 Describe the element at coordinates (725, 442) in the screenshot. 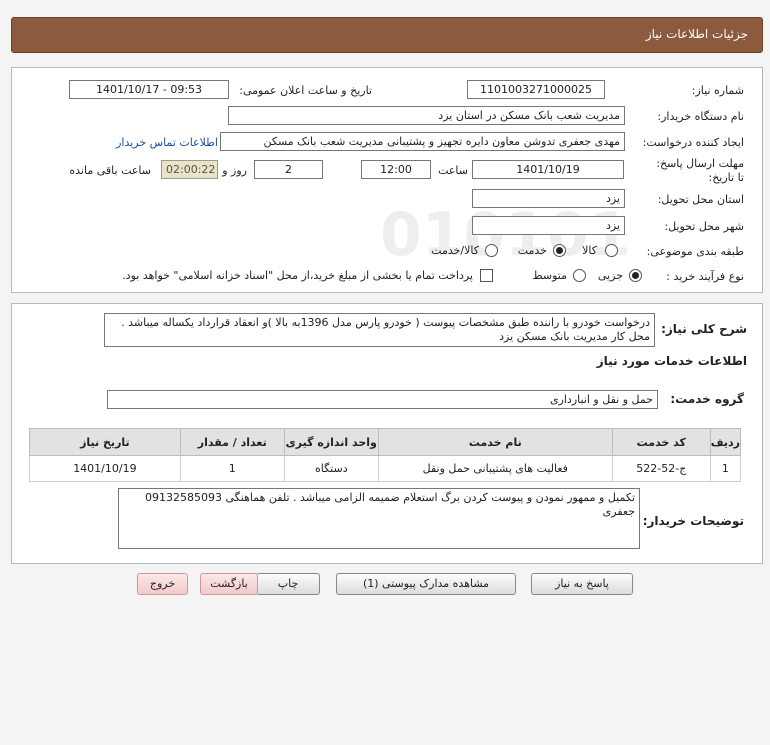

I see `col-row: ردیف` at that location.